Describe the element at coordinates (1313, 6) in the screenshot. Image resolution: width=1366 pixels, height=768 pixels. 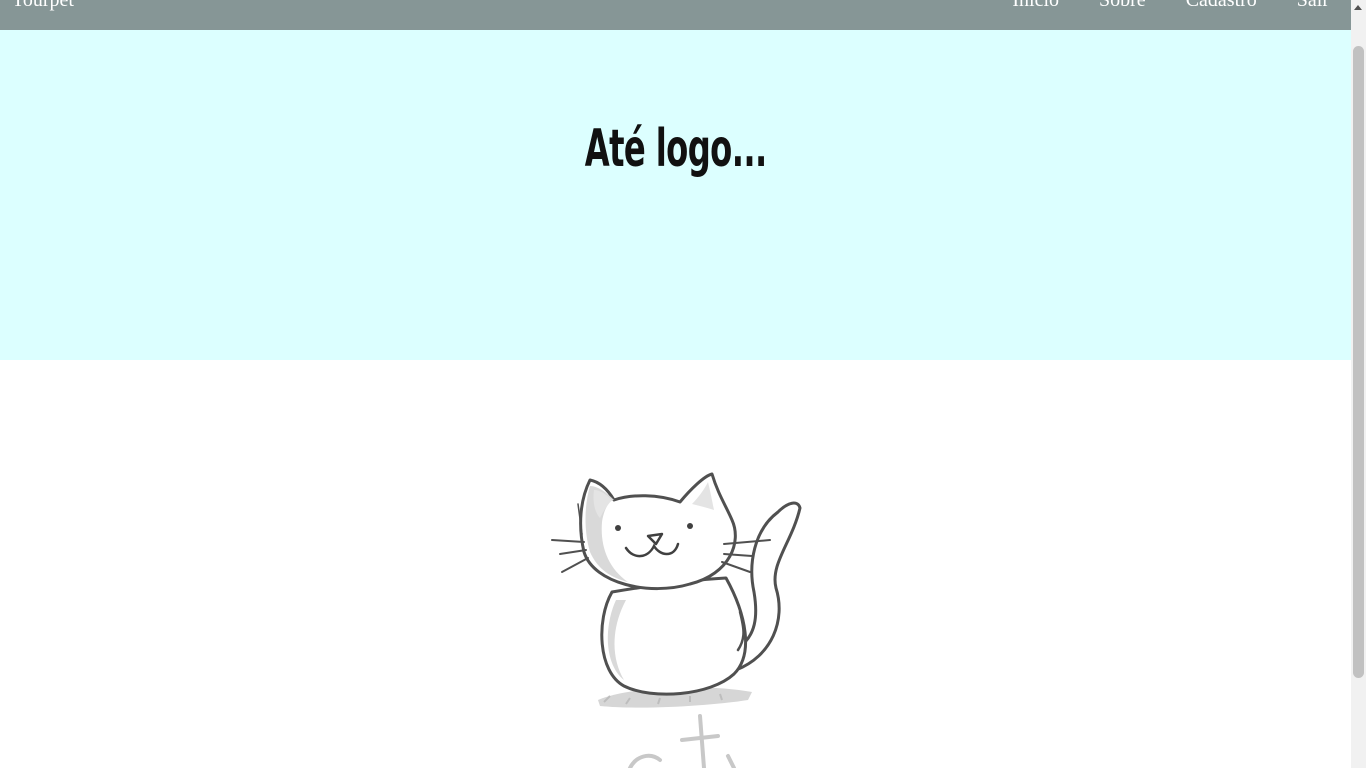
I see `nav-link-sair: Sair` at that location.